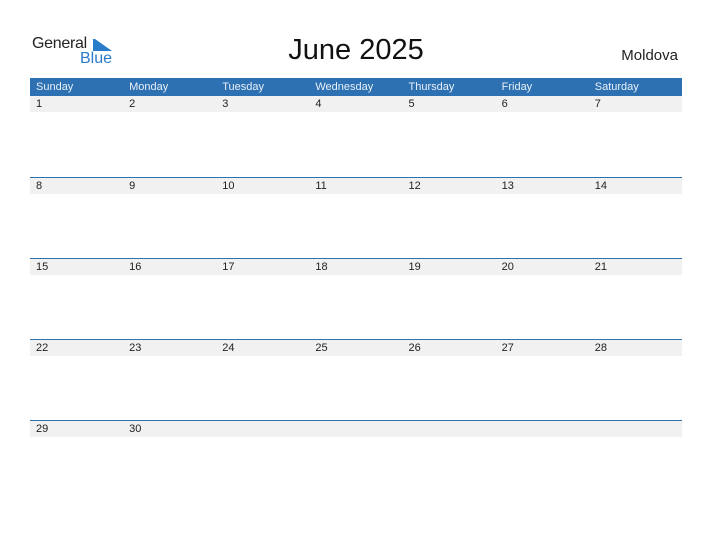 This screenshot has width=712, height=550. I want to click on day-number: 5, so click(411, 104).